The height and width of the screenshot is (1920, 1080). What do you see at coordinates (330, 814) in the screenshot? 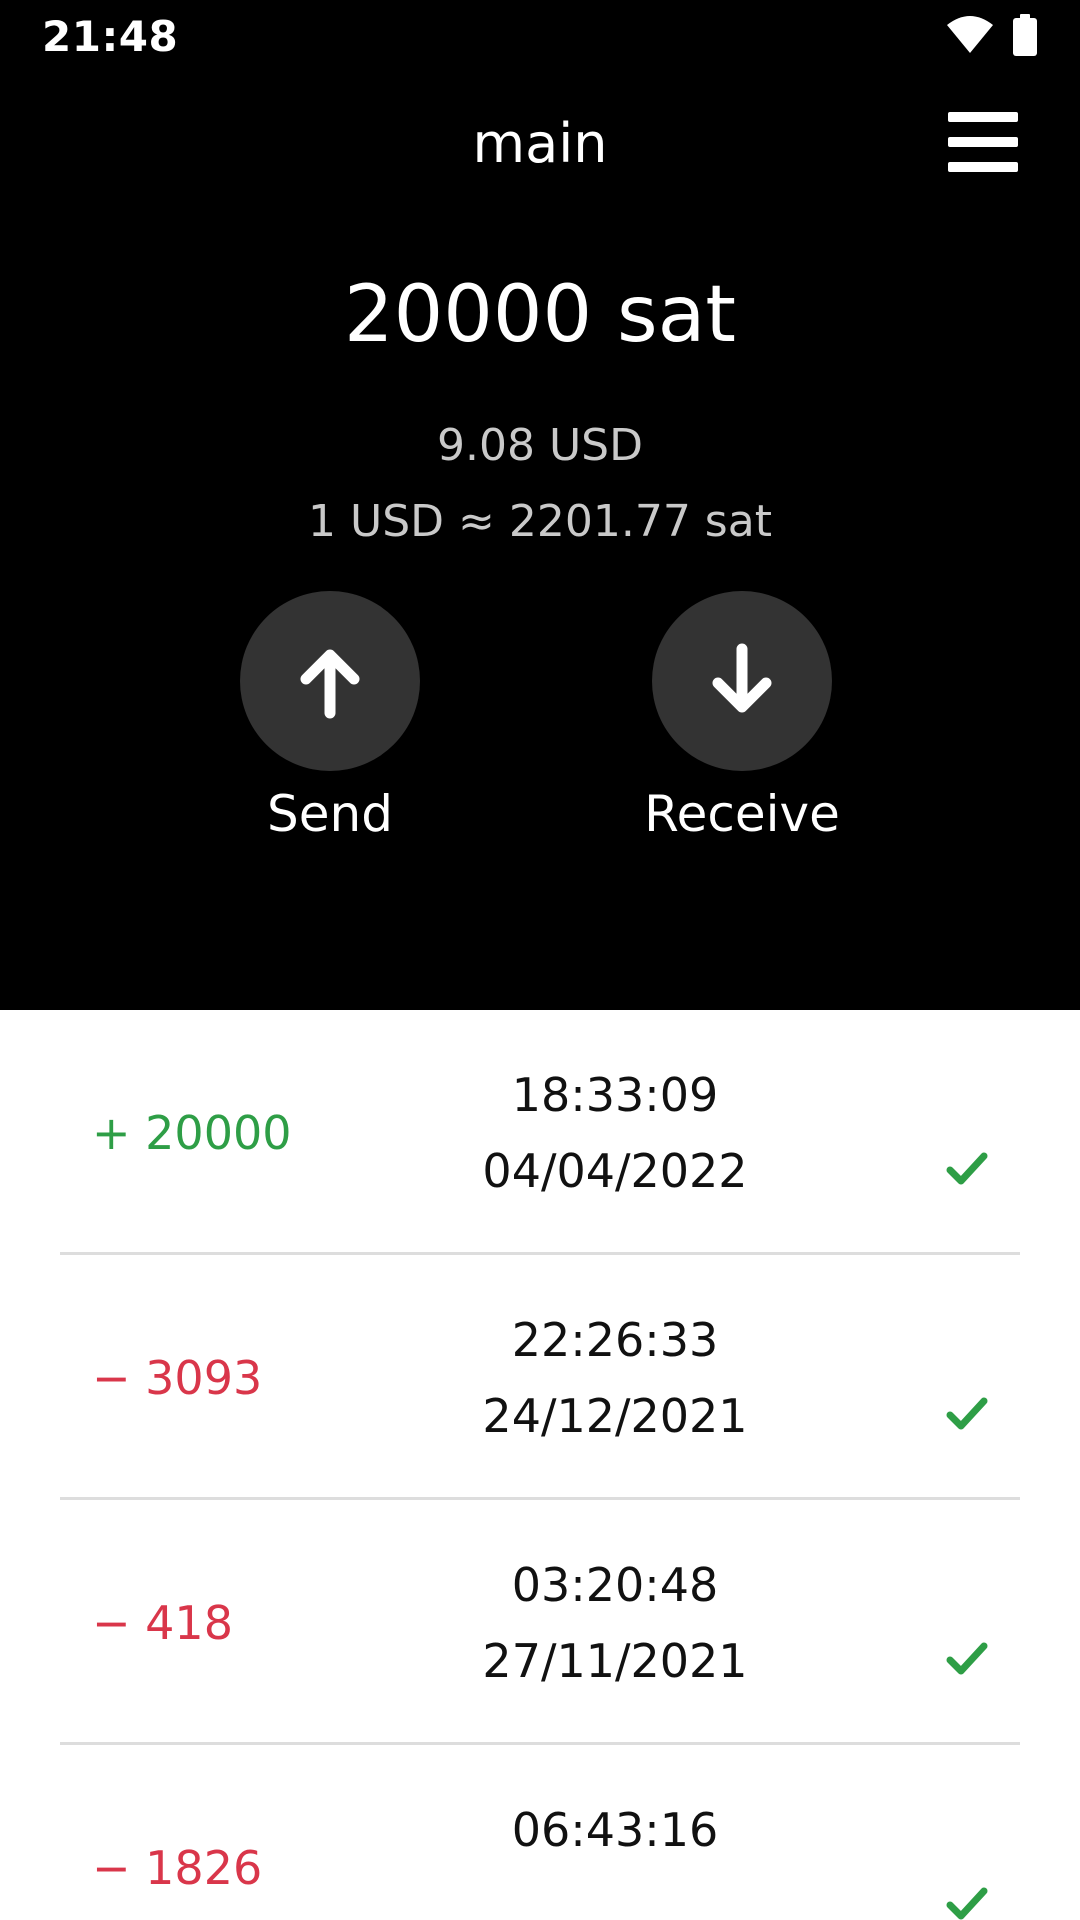
I see `send-label: Send` at bounding box center [330, 814].